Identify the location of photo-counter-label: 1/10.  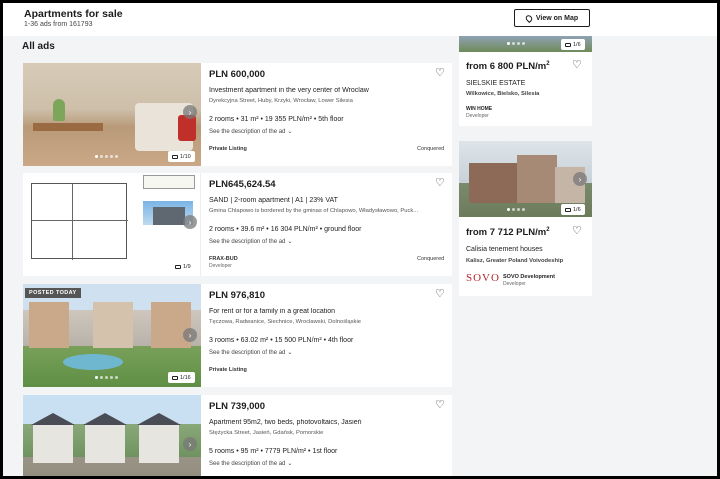
(185, 156).